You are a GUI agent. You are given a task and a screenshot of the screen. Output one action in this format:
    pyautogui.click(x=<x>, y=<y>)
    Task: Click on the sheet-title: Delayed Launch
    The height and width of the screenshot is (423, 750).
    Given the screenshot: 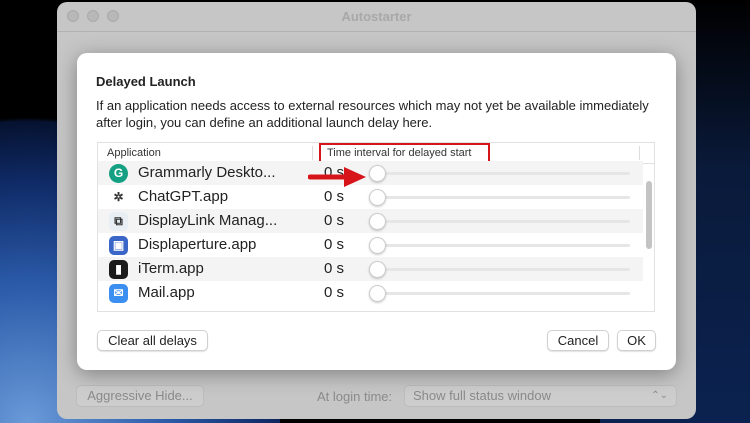 What is the action you would take?
    pyautogui.click(x=146, y=81)
    